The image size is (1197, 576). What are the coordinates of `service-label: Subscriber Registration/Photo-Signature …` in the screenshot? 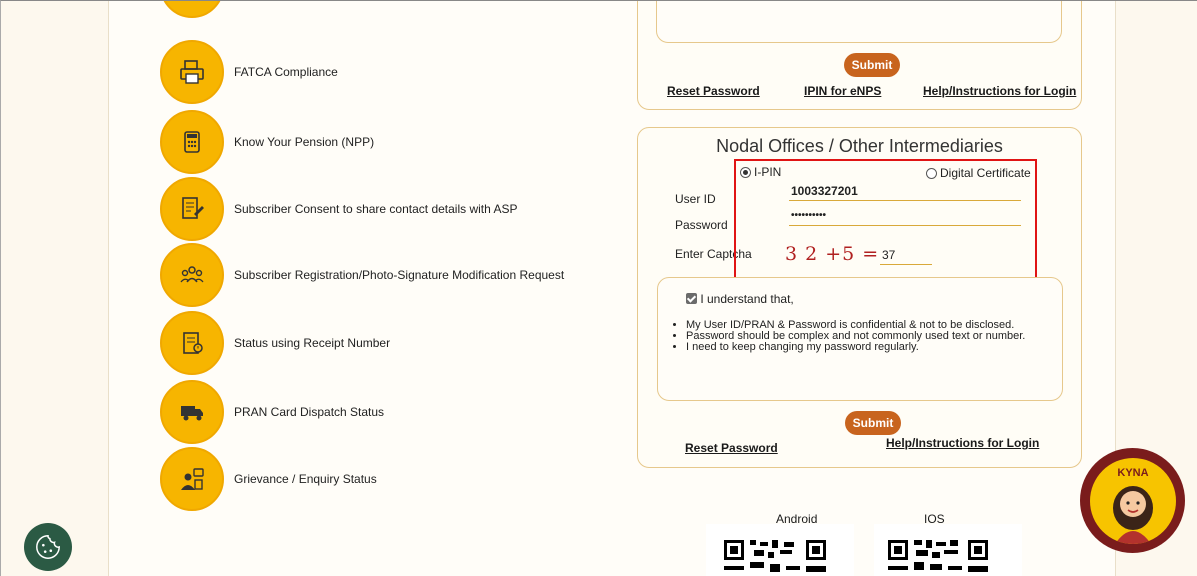 It's located at (399, 275).